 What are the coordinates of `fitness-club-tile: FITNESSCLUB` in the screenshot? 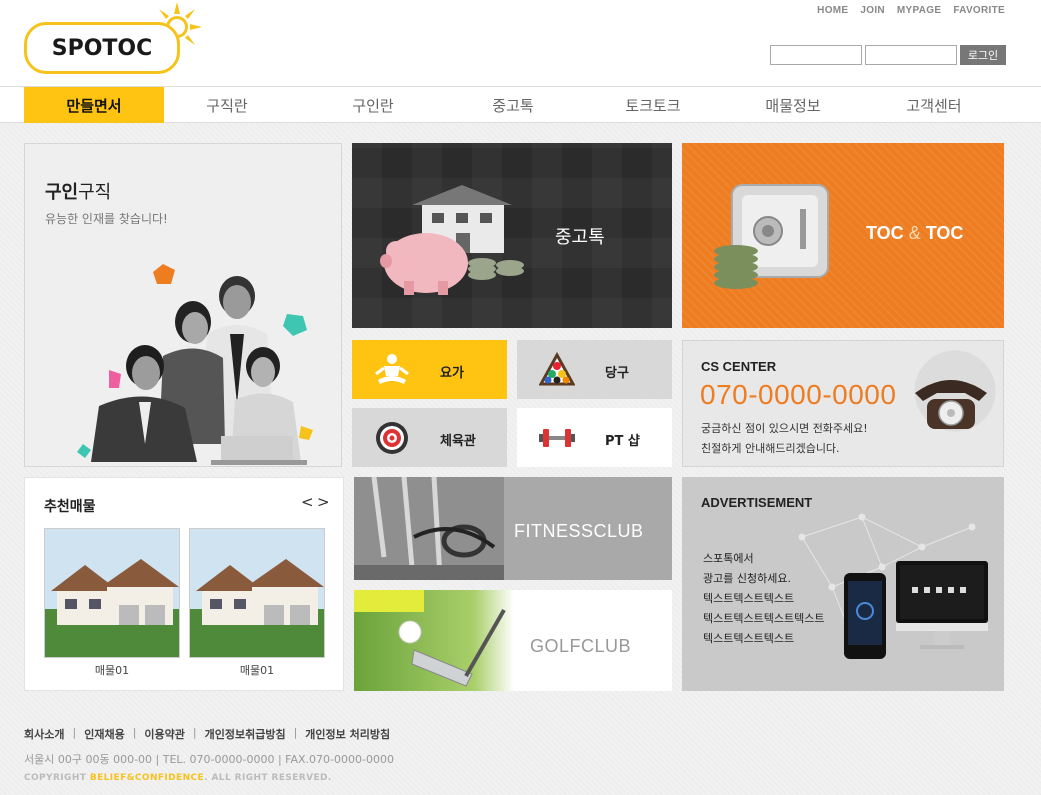 It's located at (513, 528).